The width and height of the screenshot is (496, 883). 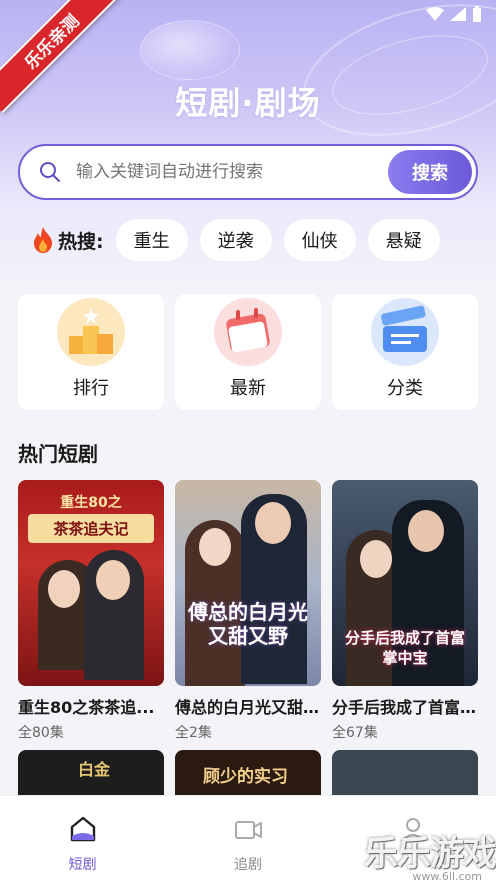 What do you see at coordinates (81, 241) in the screenshot?
I see `hot-search-label: 热搜:` at bounding box center [81, 241].